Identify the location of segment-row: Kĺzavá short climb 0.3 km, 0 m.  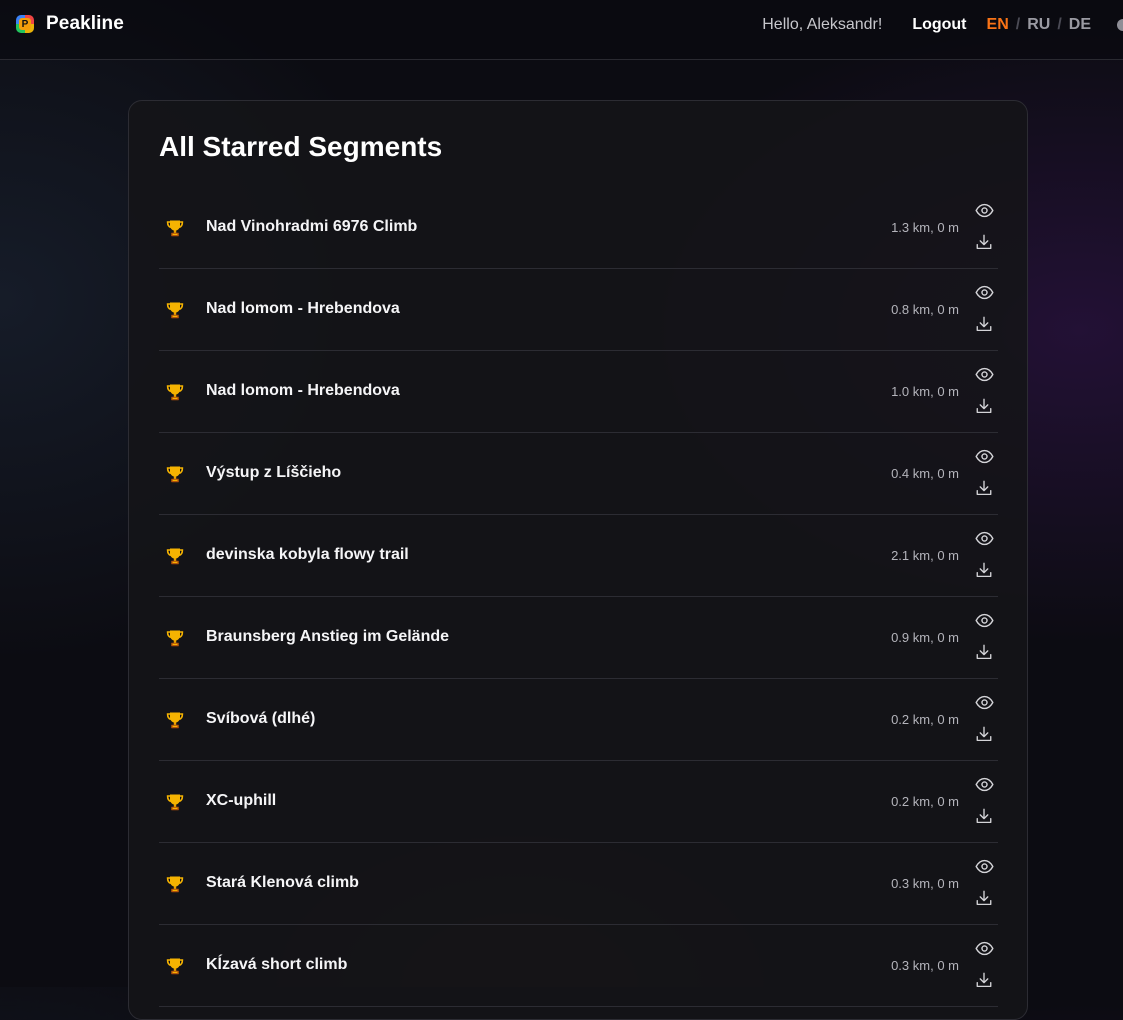
(578, 966).